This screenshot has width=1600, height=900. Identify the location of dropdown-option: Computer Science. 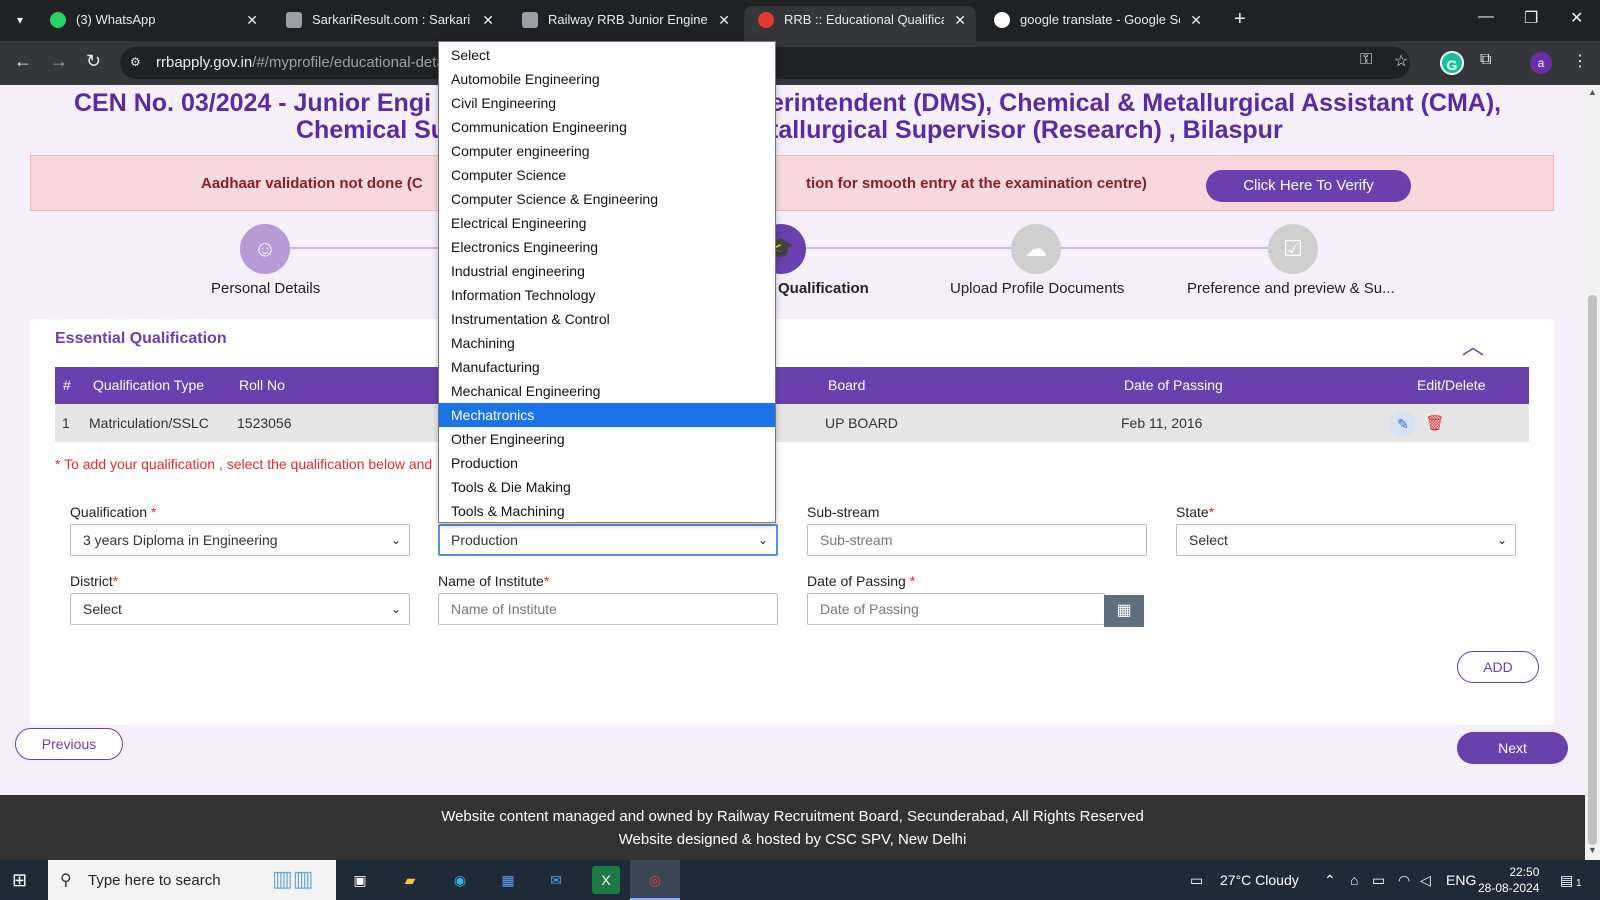
(607, 175).